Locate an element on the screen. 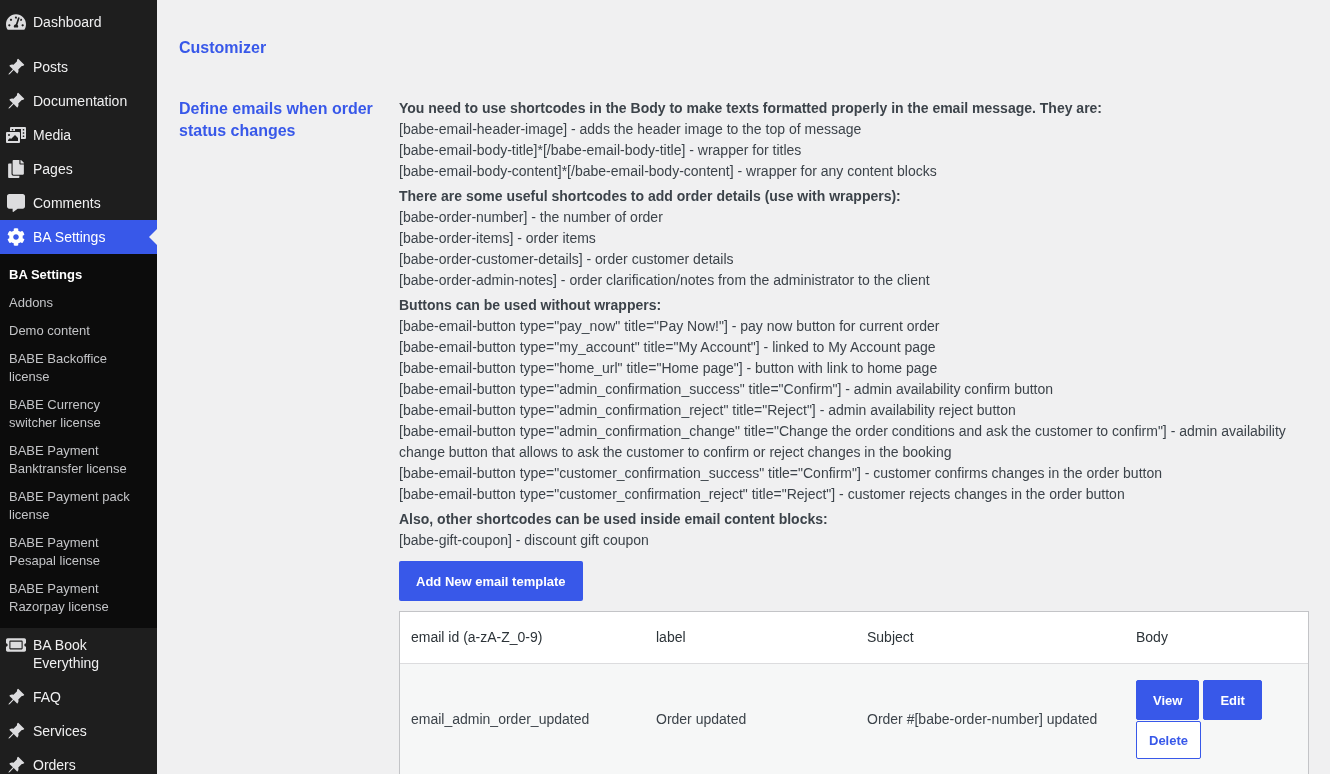 Image resolution: width=1330 pixels, height=774 pixels. shortcode-description: [babe-email-header-image] - adds the header image to the top of message is located at coordinates (631, 129).